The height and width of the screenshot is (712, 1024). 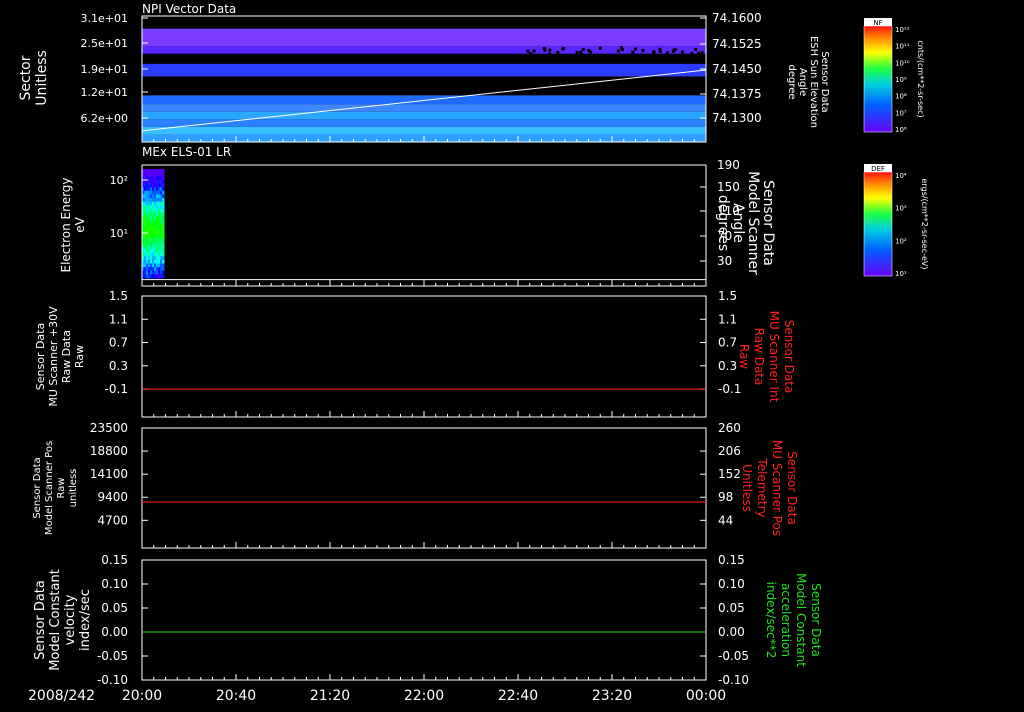 I want to click on y-label-line: Model Scanner Pos, so click(x=49, y=488).